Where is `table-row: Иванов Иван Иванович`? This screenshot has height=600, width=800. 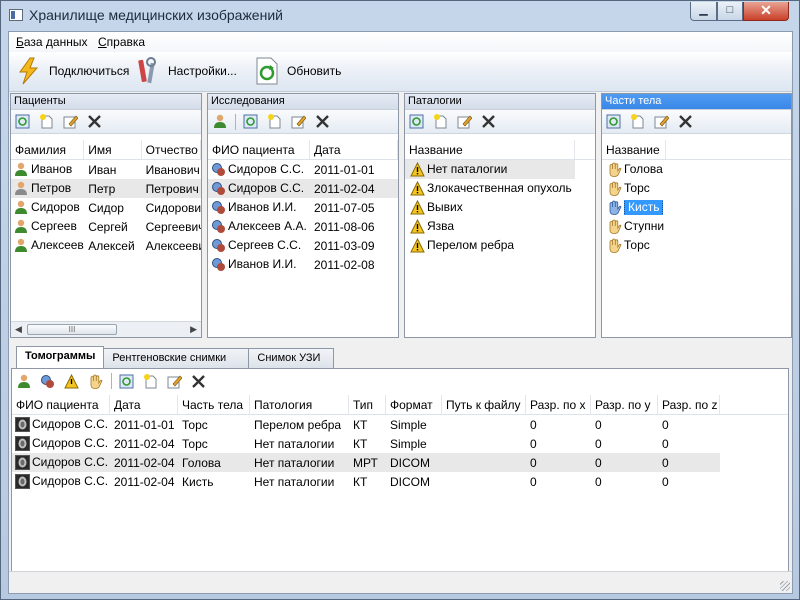 table-row: Иванов Иван Иванович is located at coordinates (106, 169).